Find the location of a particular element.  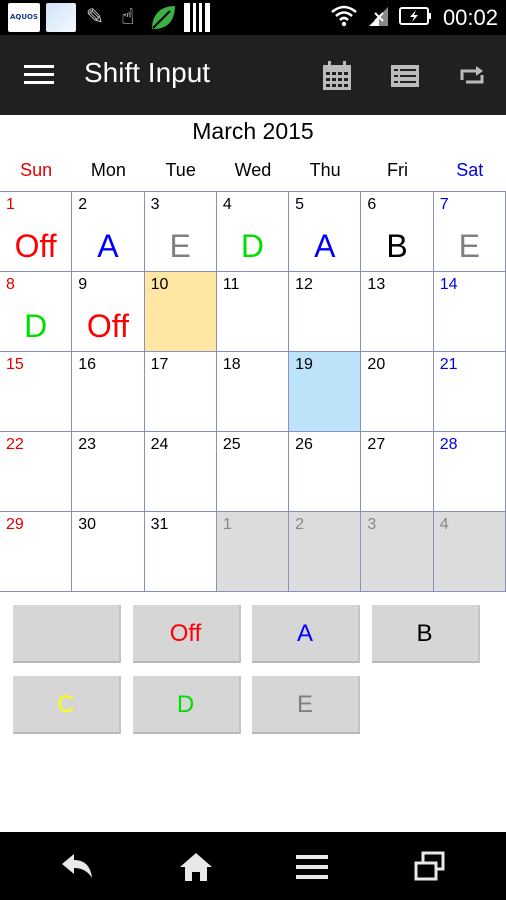

calendar-day-cell: 8D is located at coordinates (36, 312).